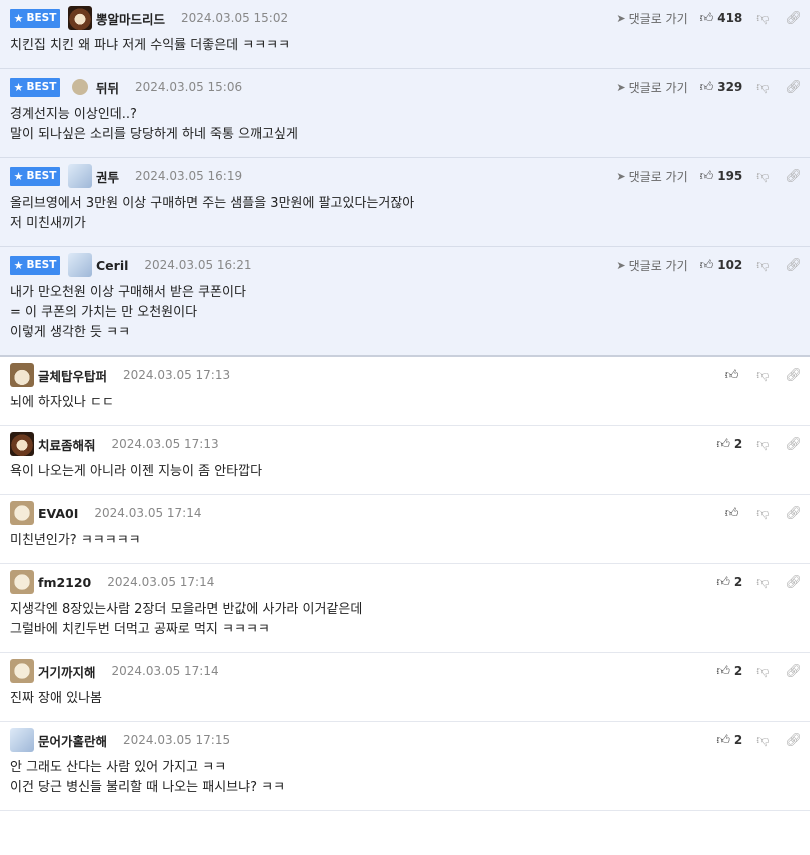 The image size is (810, 855). I want to click on upvote-count: 418, so click(730, 18).